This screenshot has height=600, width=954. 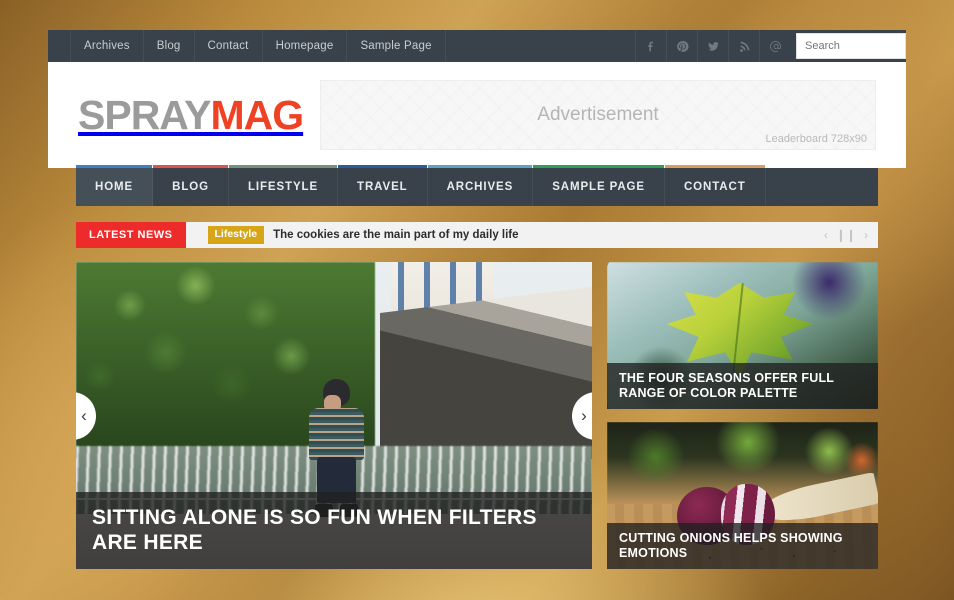 What do you see at coordinates (743, 46) in the screenshot?
I see `rss-icon` at bounding box center [743, 46].